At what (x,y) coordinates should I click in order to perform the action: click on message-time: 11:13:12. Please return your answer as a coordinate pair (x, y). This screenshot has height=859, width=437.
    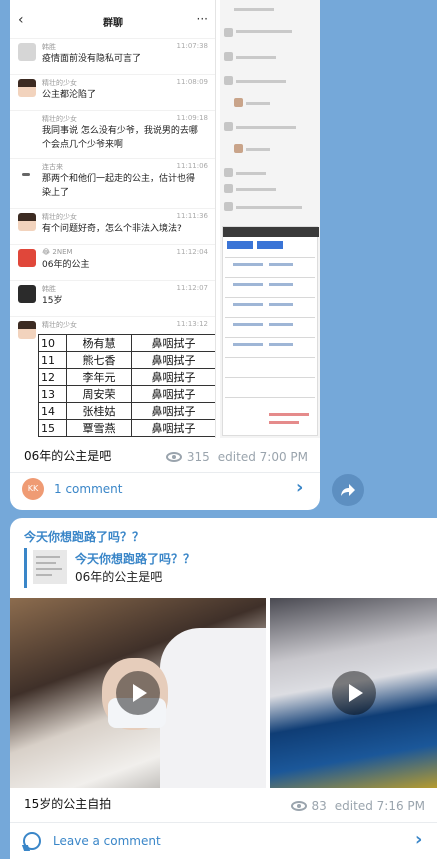
    Looking at the image, I should click on (192, 324).